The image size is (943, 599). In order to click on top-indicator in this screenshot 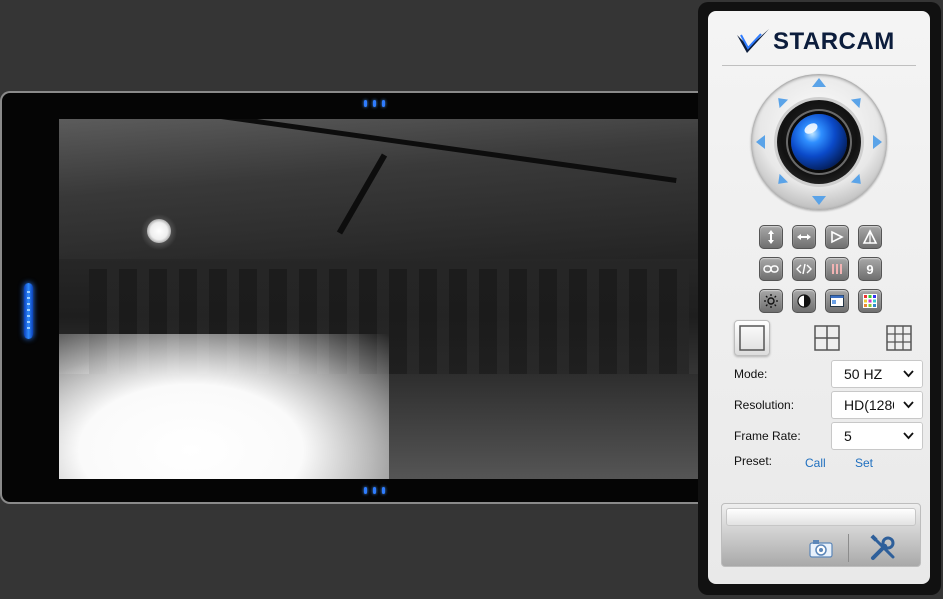, I will do `click(374, 103)`.